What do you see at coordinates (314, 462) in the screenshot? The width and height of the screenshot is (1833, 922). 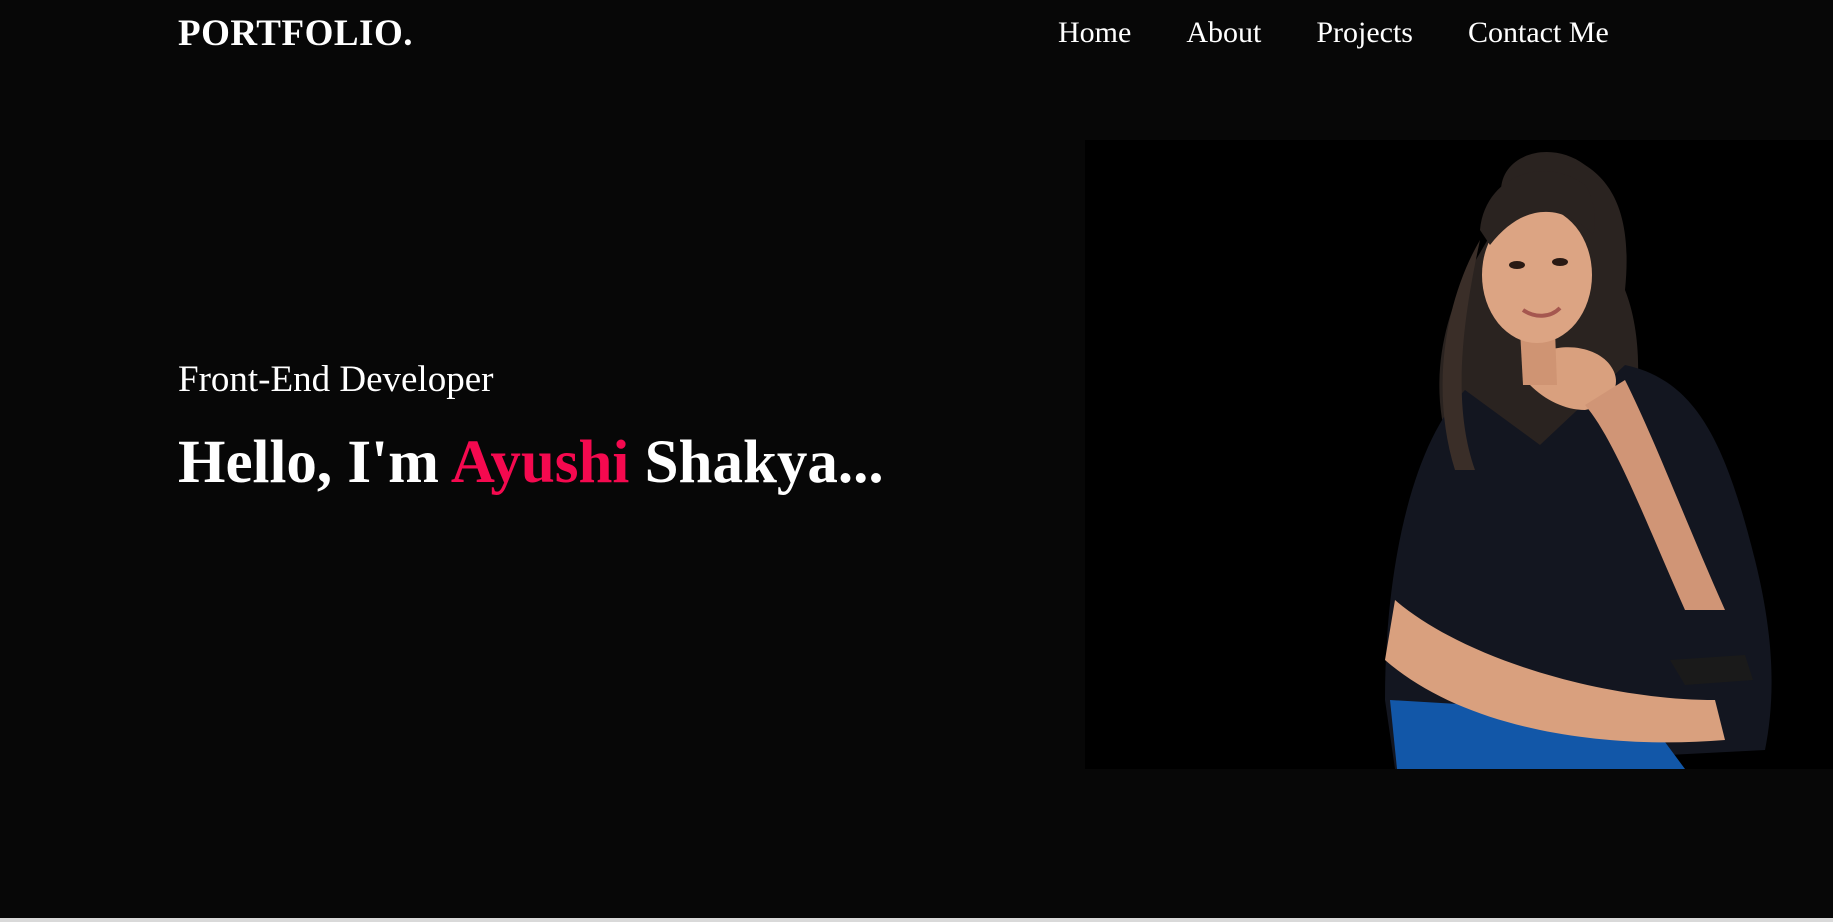 I see `greeting-text: Hello, I'm` at bounding box center [314, 462].